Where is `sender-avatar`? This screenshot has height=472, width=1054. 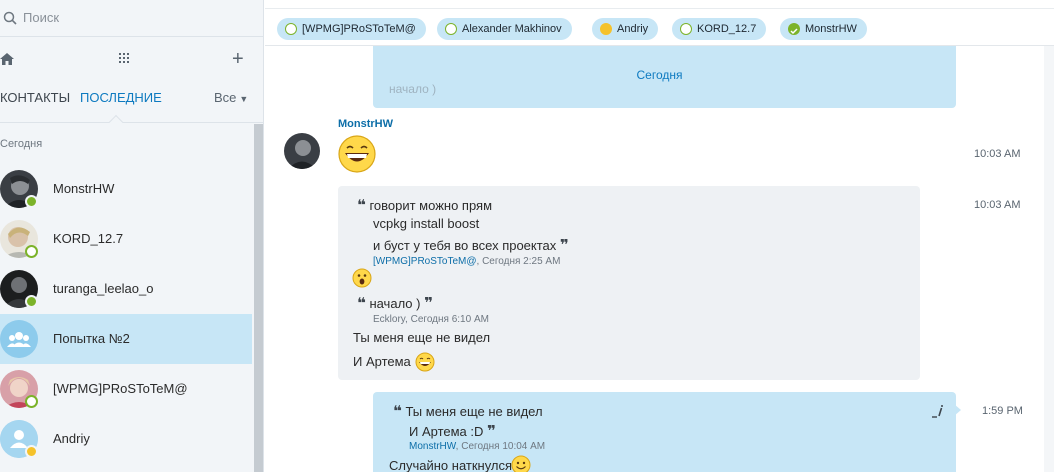 sender-avatar is located at coordinates (302, 151).